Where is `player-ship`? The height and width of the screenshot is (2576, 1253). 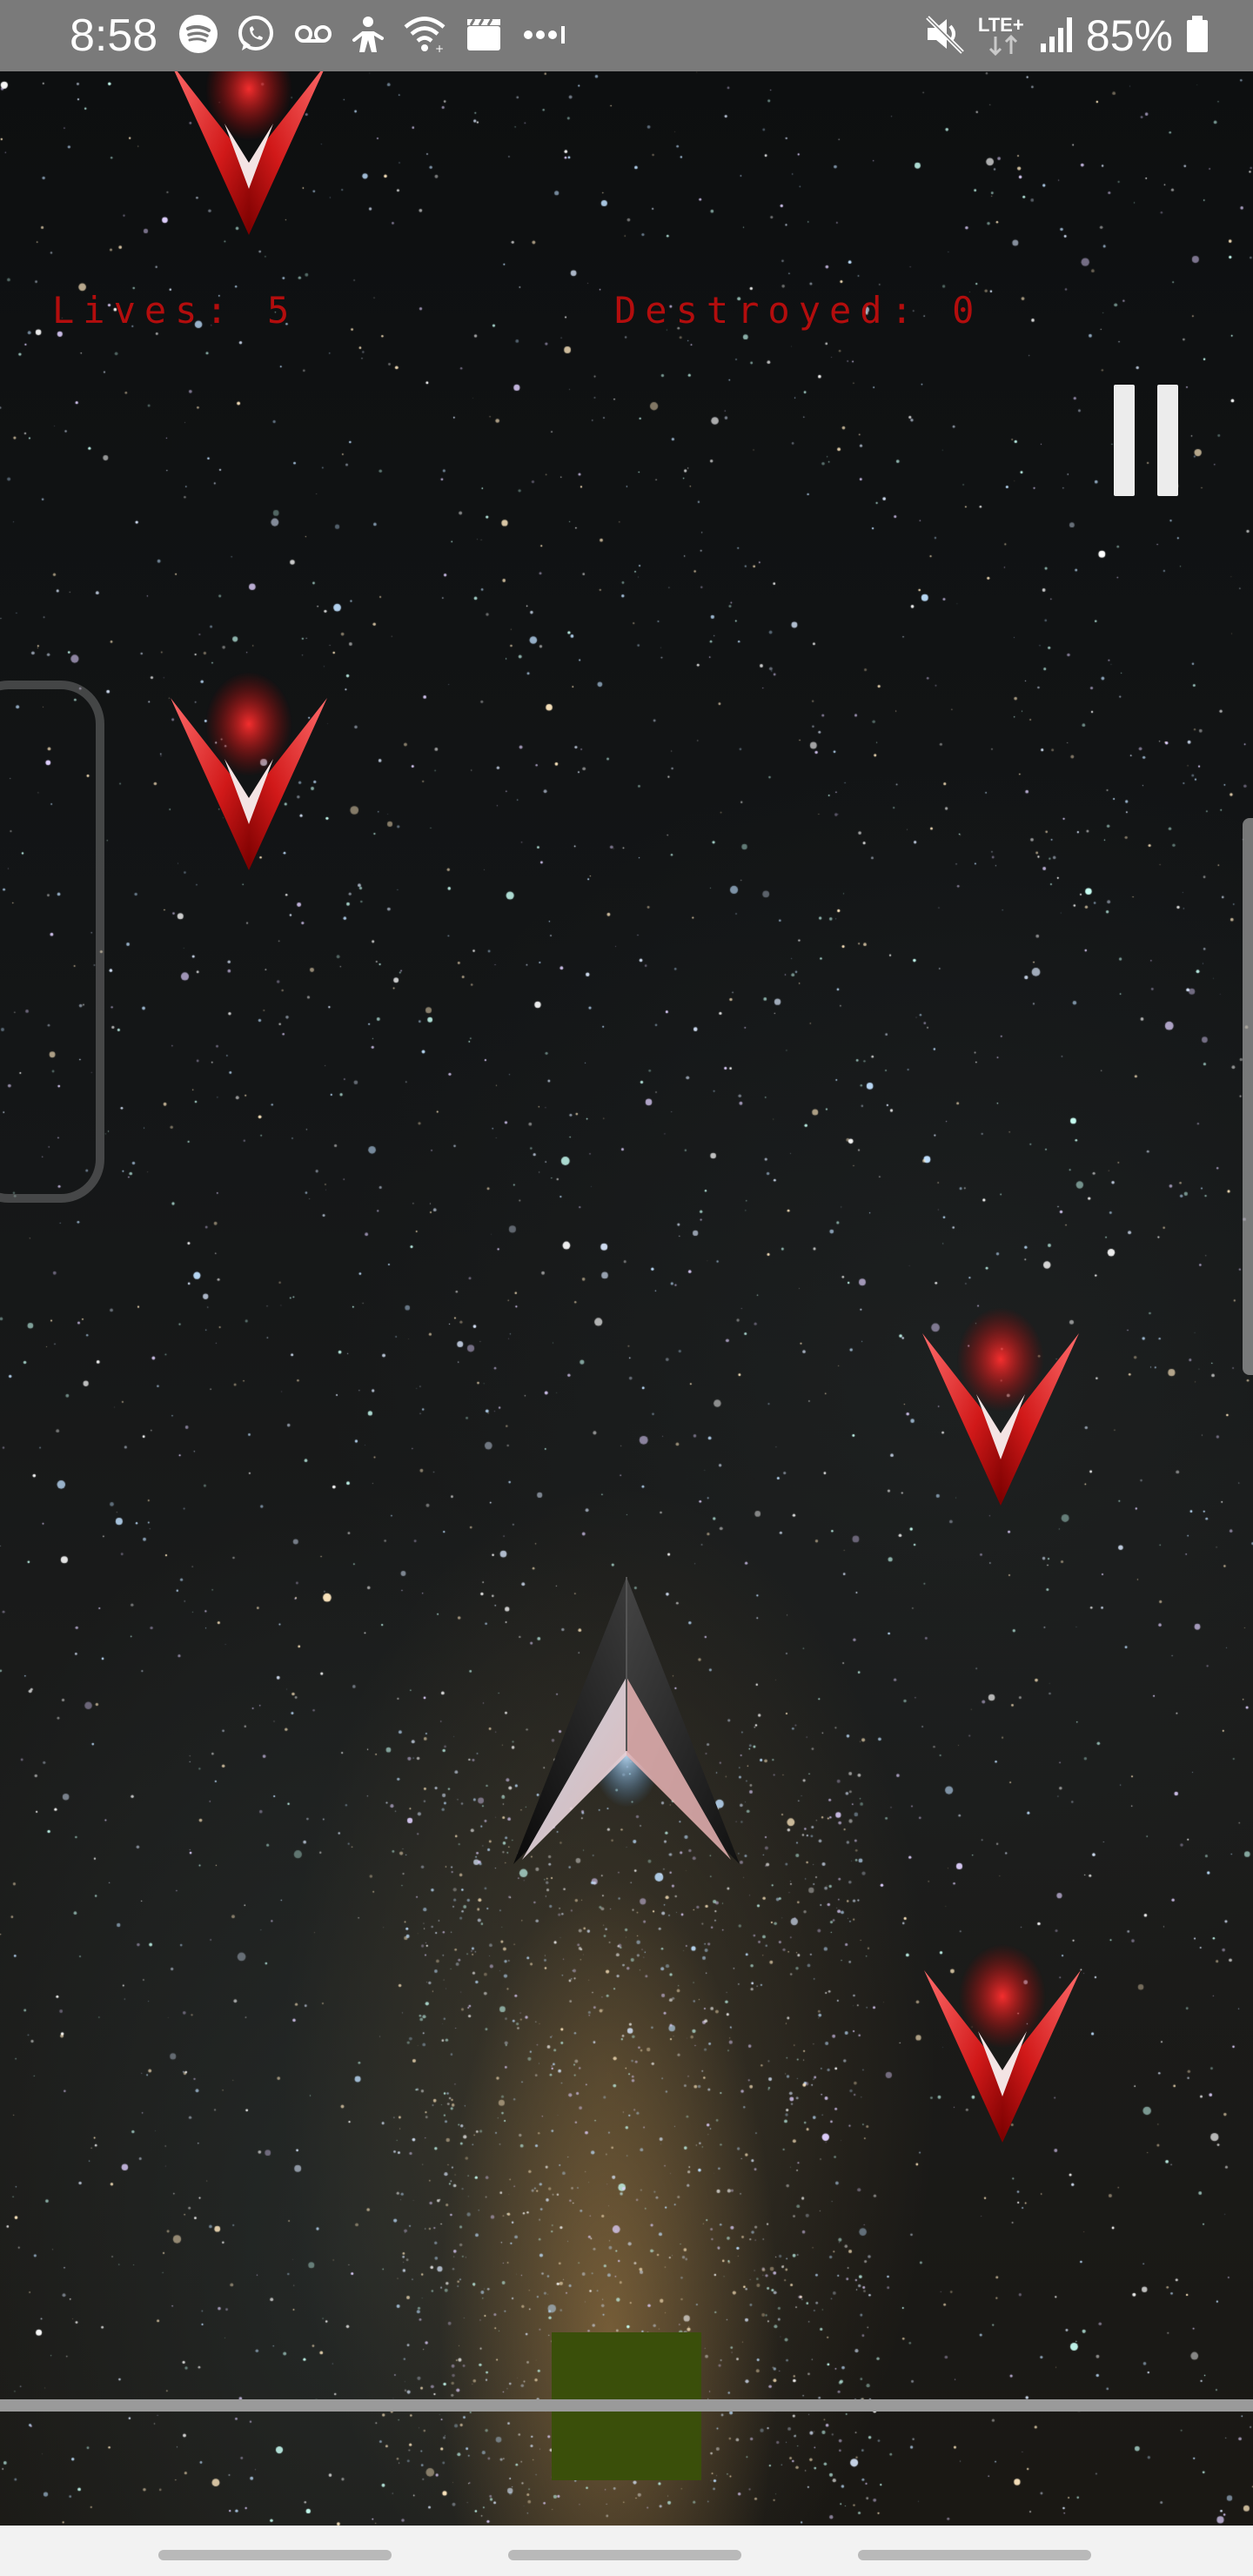 player-ship is located at coordinates (626, 1725).